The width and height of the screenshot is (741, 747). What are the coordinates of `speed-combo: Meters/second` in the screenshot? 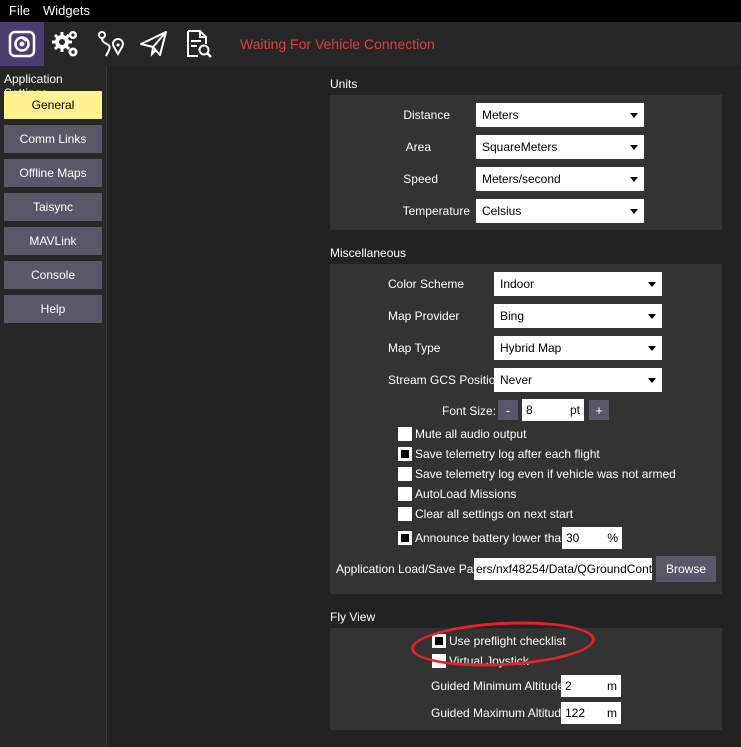 It's located at (560, 179).